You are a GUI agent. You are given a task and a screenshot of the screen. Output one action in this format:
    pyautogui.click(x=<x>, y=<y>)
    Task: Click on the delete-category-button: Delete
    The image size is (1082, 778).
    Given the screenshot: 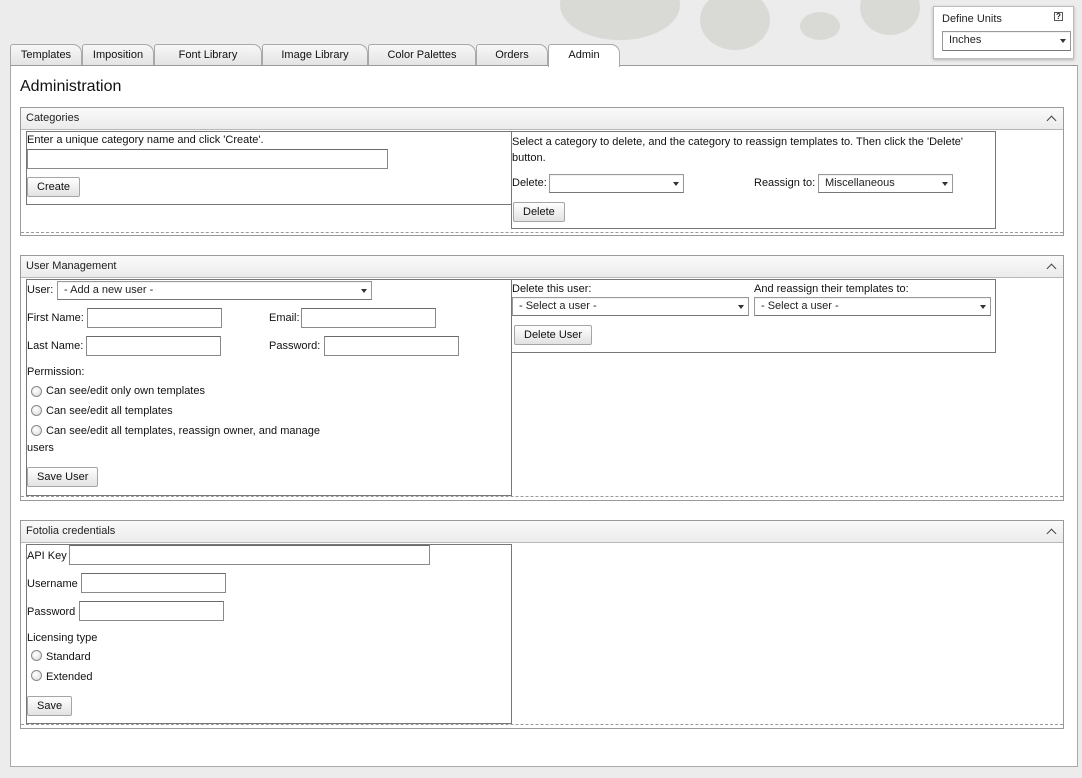 What is the action you would take?
    pyautogui.click(x=539, y=212)
    